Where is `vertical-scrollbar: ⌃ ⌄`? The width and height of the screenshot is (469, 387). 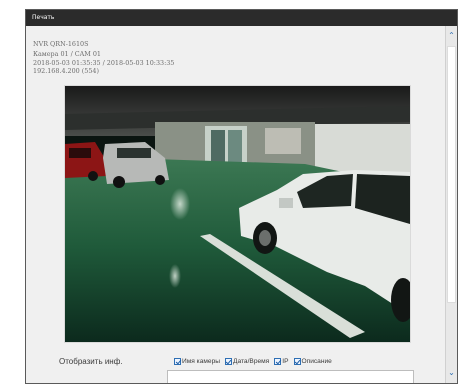 vertical-scrollbar: ⌃ ⌄ is located at coordinates (451, 204).